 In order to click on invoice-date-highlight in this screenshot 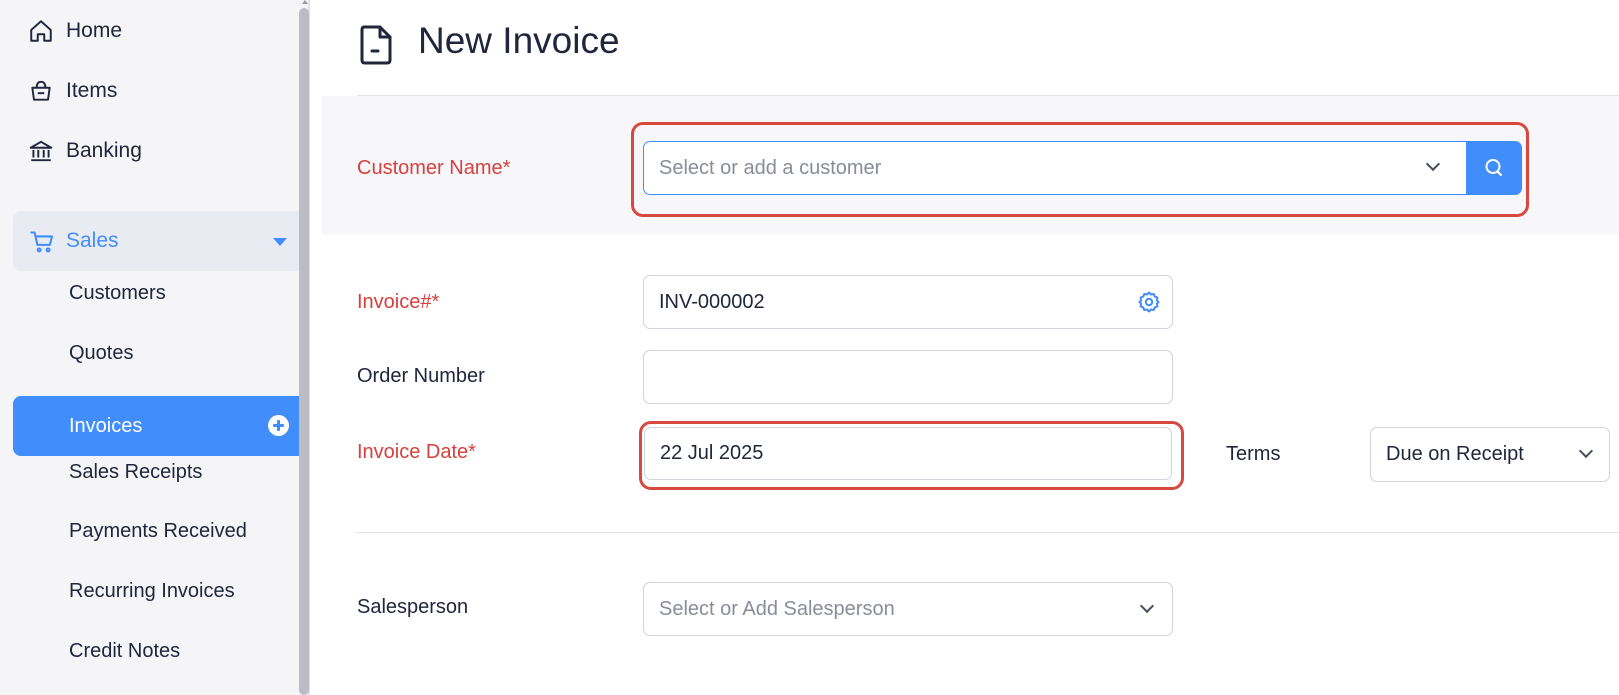, I will do `click(911, 455)`.